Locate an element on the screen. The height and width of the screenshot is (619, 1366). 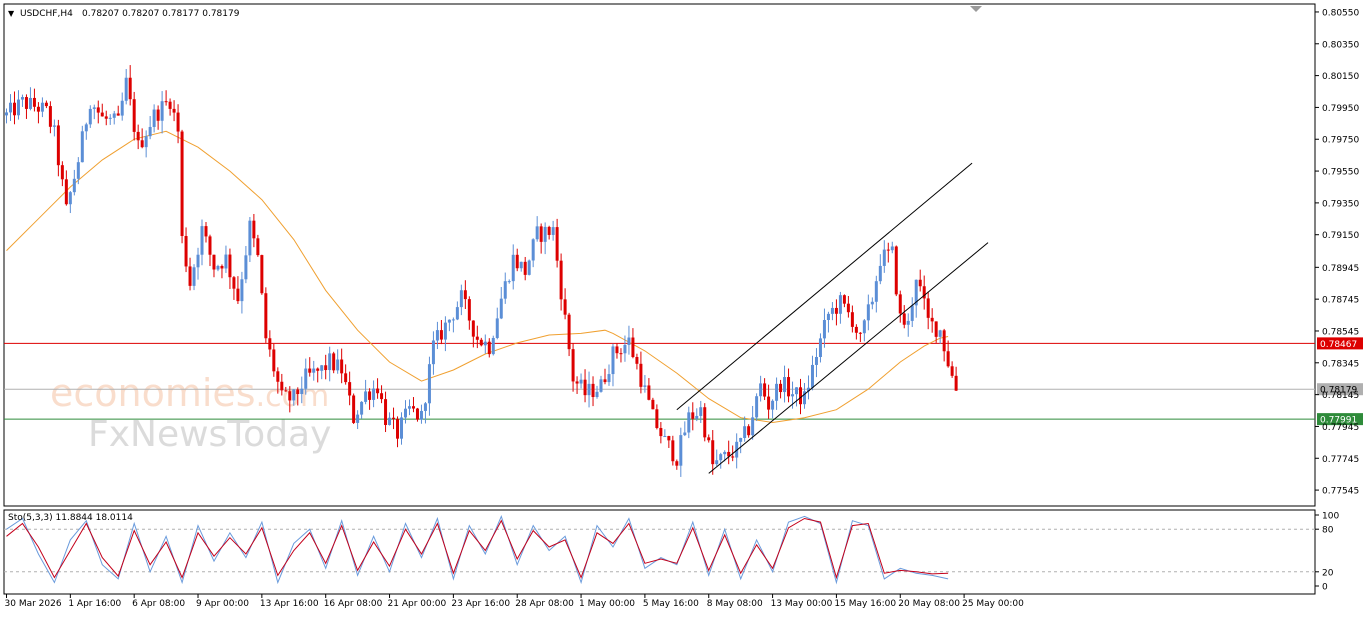
price-tick-label: 0.78145 is located at coordinates (1340, 396).